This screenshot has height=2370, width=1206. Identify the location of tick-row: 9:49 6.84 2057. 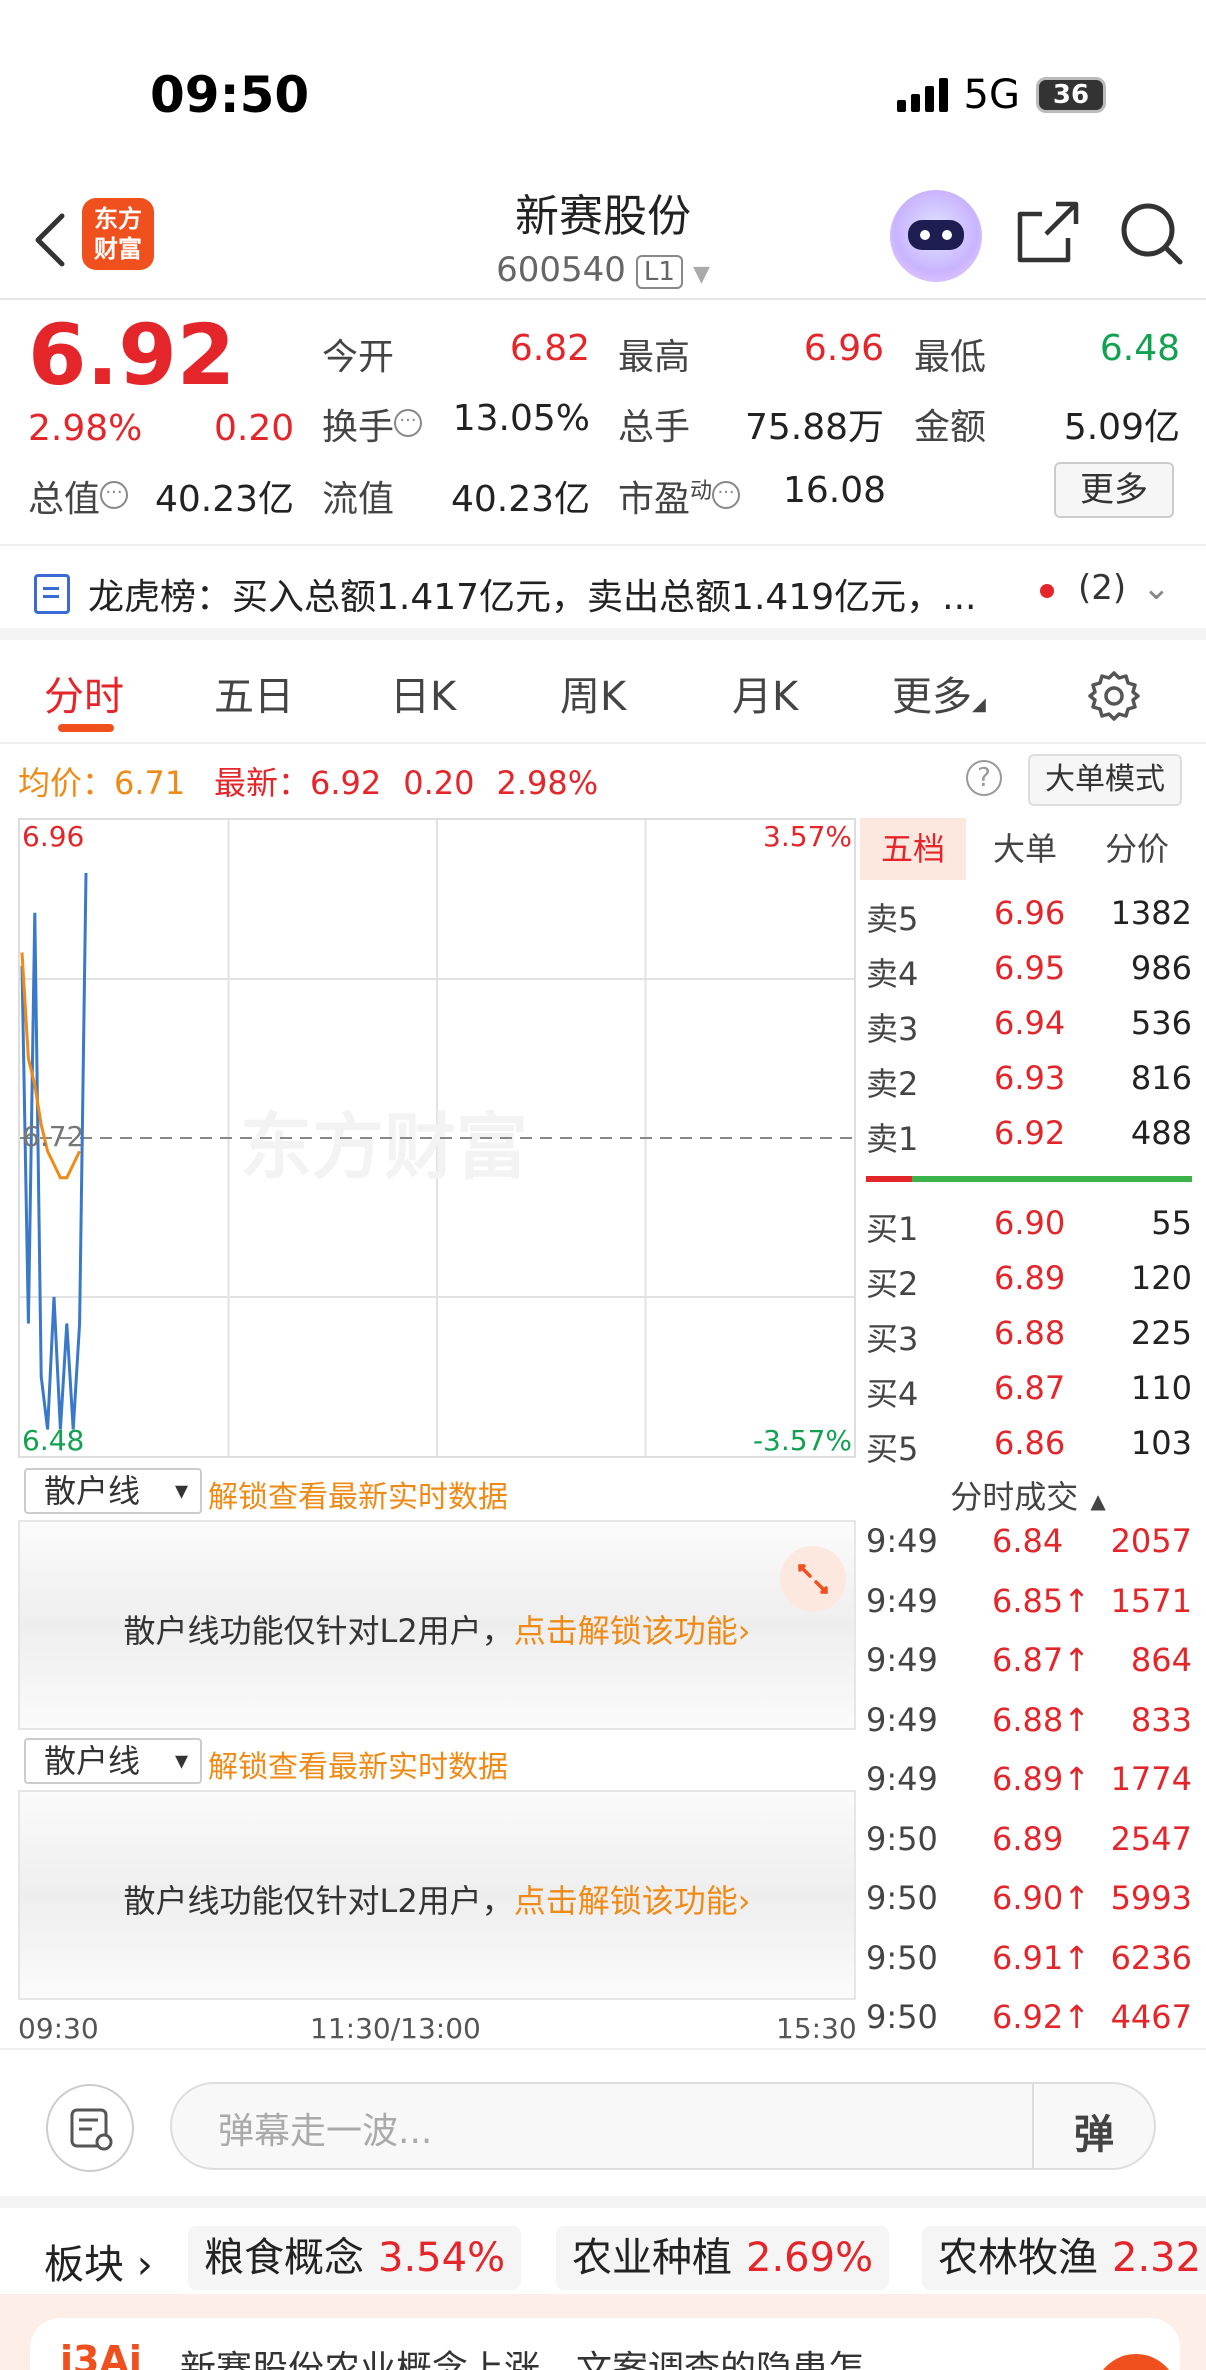
(1029, 1551).